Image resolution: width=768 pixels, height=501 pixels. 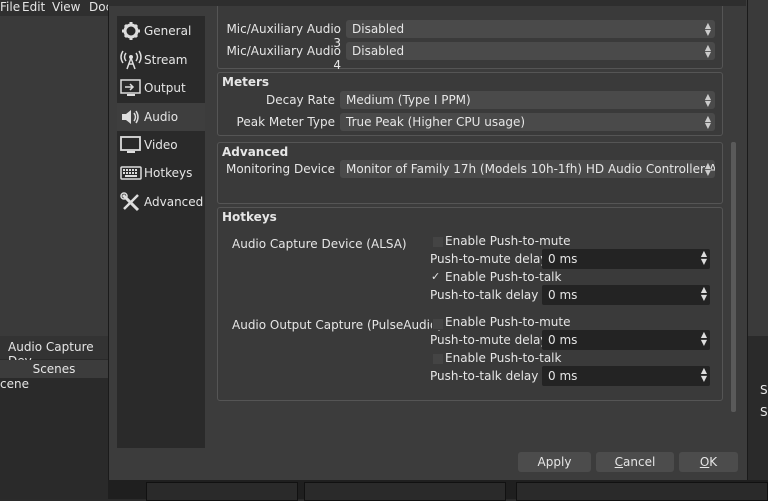 What do you see at coordinates (249, 217) in the screenshot?
I see `hotkeys-title: Hotkeys` at bounding box center [249, 217].